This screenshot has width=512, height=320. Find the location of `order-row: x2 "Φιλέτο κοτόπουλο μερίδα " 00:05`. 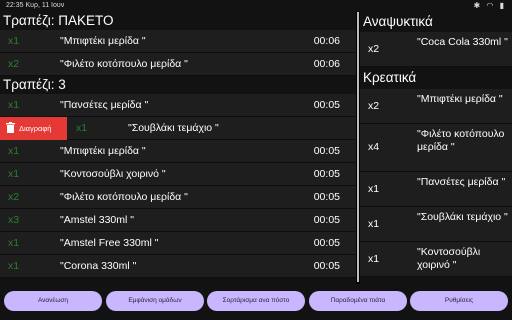

order-row: x2 "Φιλέτο κοτόπουλο μερίδα " 00:05 is located at coordinates (178, 197).